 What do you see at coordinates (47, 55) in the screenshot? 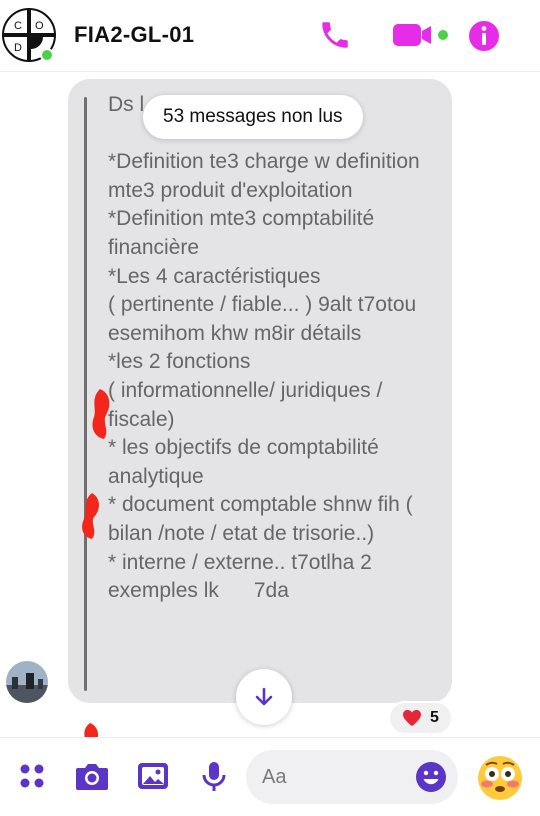
I see `online-status-dot` at bounding box center [47, 55].